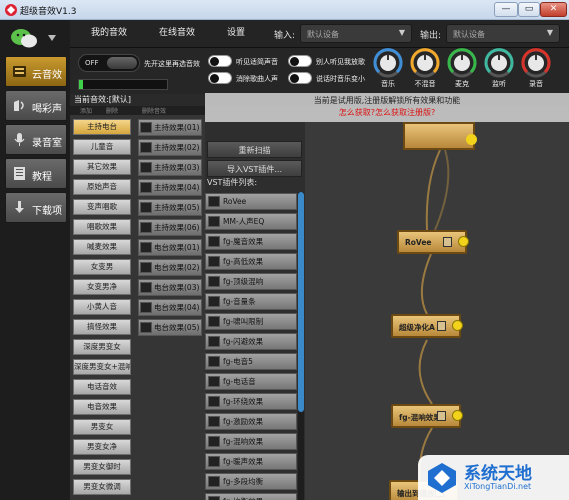 Image resolution: width=569 pixels, height=500 pixels. Describe the element at coordinates (251, 361) in the screenshot. I see `vst-plugin-item: fg-电音5` at that location.